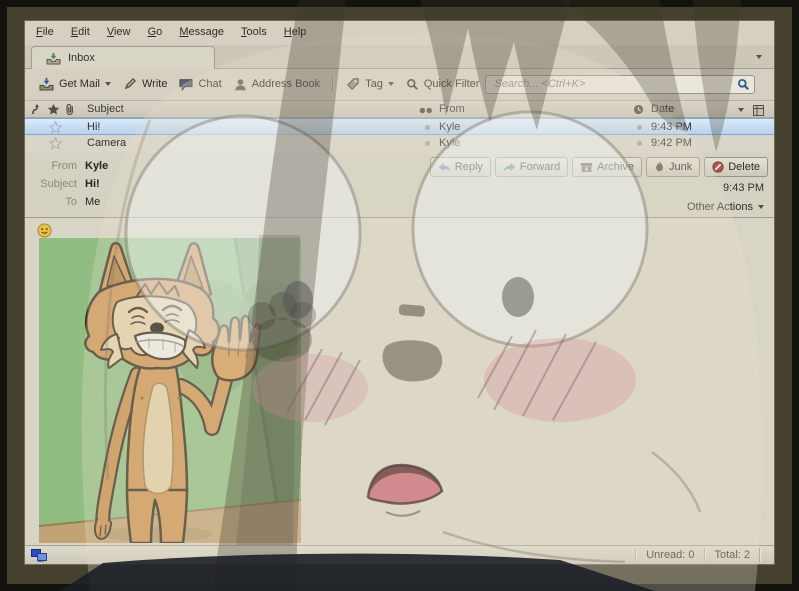 Image resolution: width=799 pixels, height=591 pixels. I want to click on column-date: Date, so click(662, 109).